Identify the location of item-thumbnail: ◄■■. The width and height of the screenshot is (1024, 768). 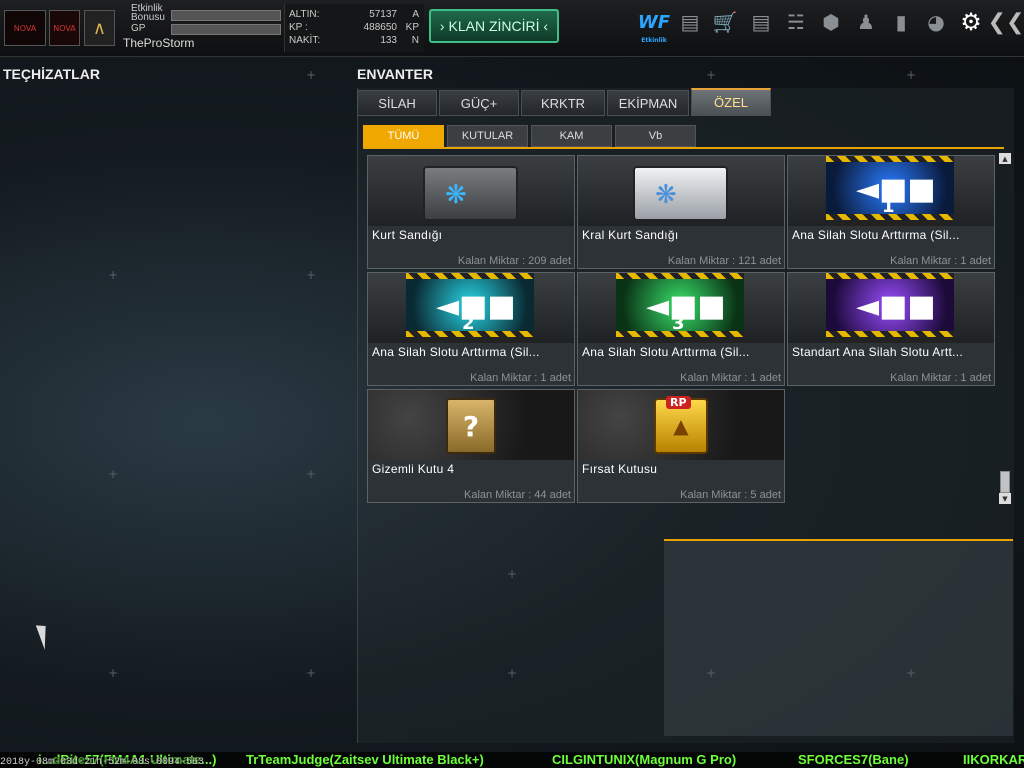
(891, 308).